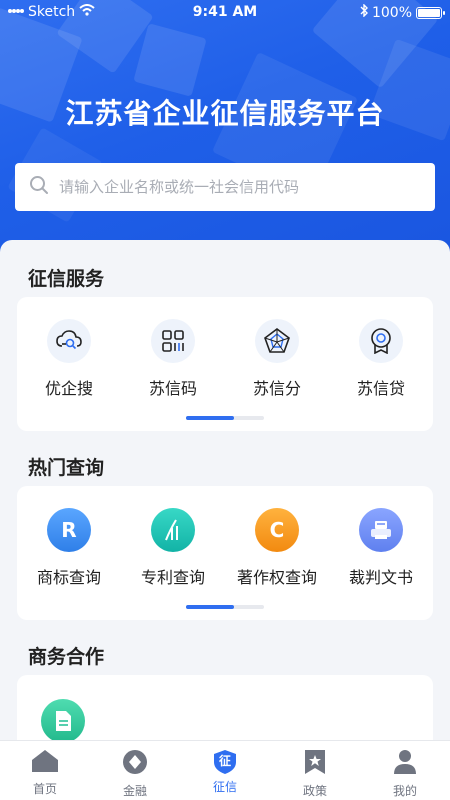 The height and width of the screenshot is (800, 450). Describe the element at coordinates (276, 388) in the screenshot. I see `service-label: 苏信分` at that location.